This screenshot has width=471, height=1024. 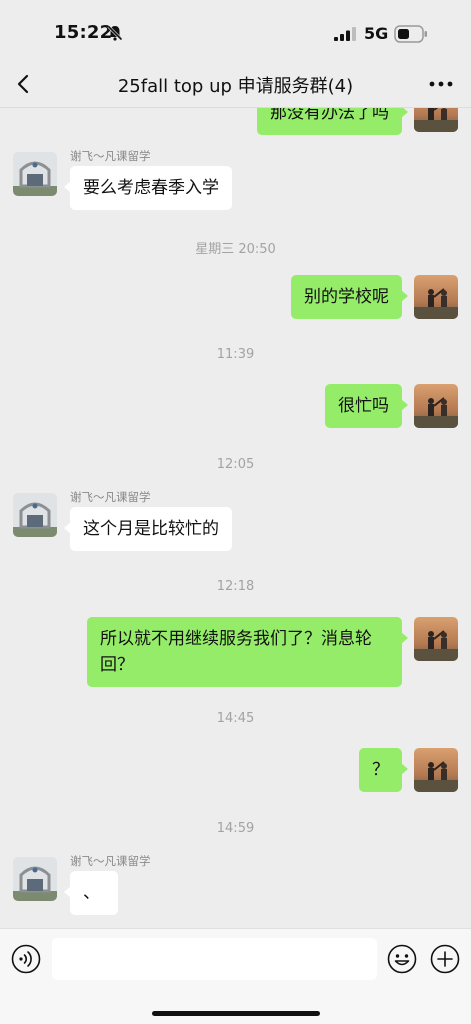 What do you see at coordinates (376, 33) in the screenshot?
I see `network-label: 5G` at bounding box center [376, 33].